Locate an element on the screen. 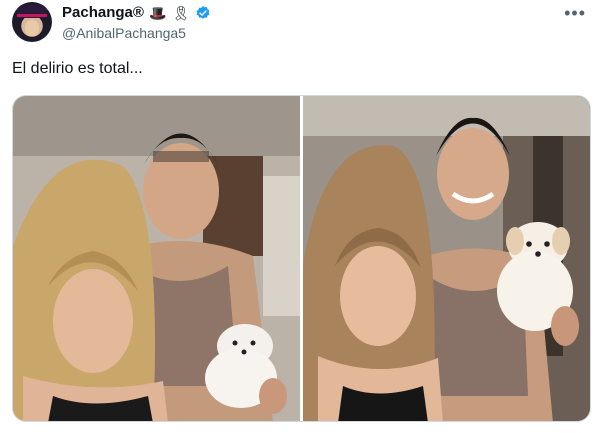 Image resolution: width=610 pixels, height=433 pixels. author-name-row: Pachanga® 🎩 🎗 is located at coordinates (136, 12).